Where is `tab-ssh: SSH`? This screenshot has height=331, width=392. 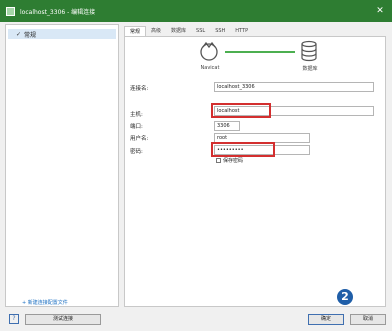 tab-ssh: SSH is located at coordinates (220, 31).